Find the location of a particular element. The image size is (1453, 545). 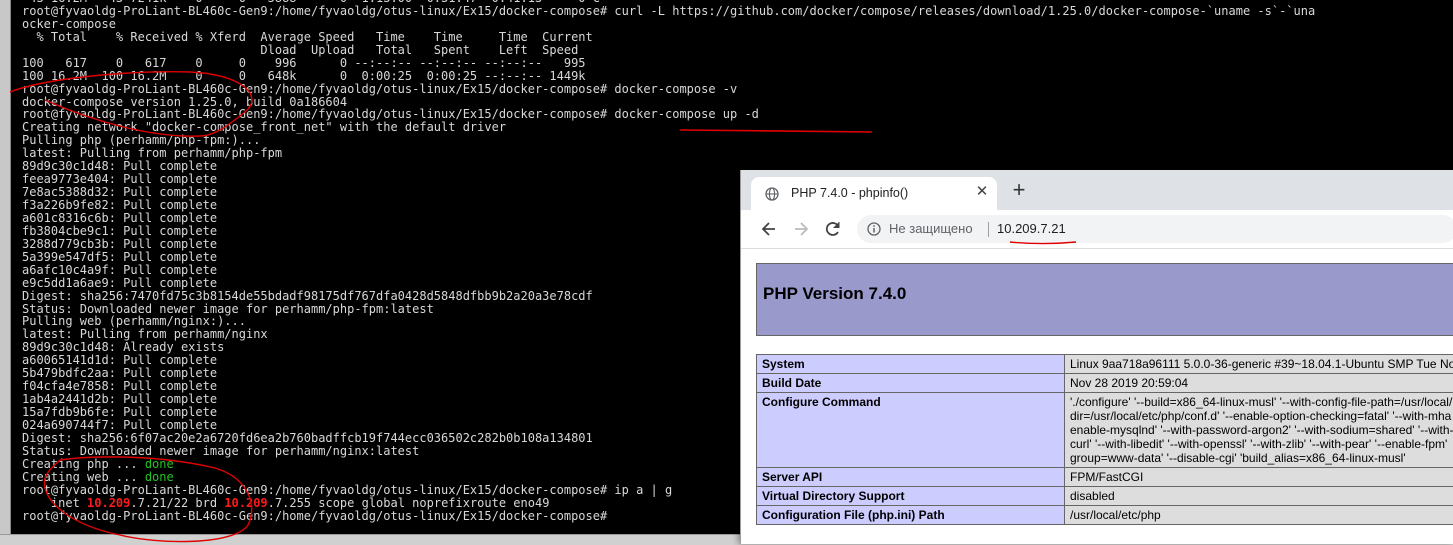

table-row: Build DateNov 28 2019 20:59:04 is located at coordinates (1105, 383).